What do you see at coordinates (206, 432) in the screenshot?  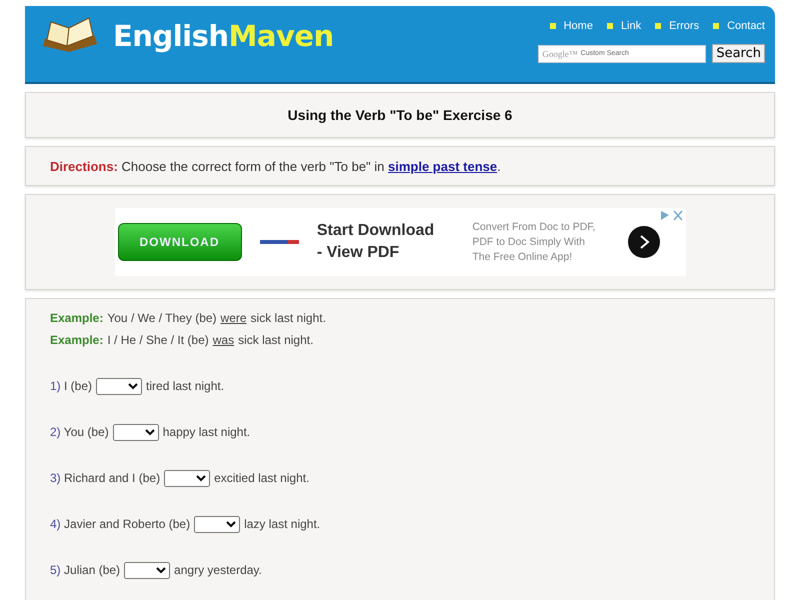 I see `question-text: happy last night.` at bounding box center [206, 432].